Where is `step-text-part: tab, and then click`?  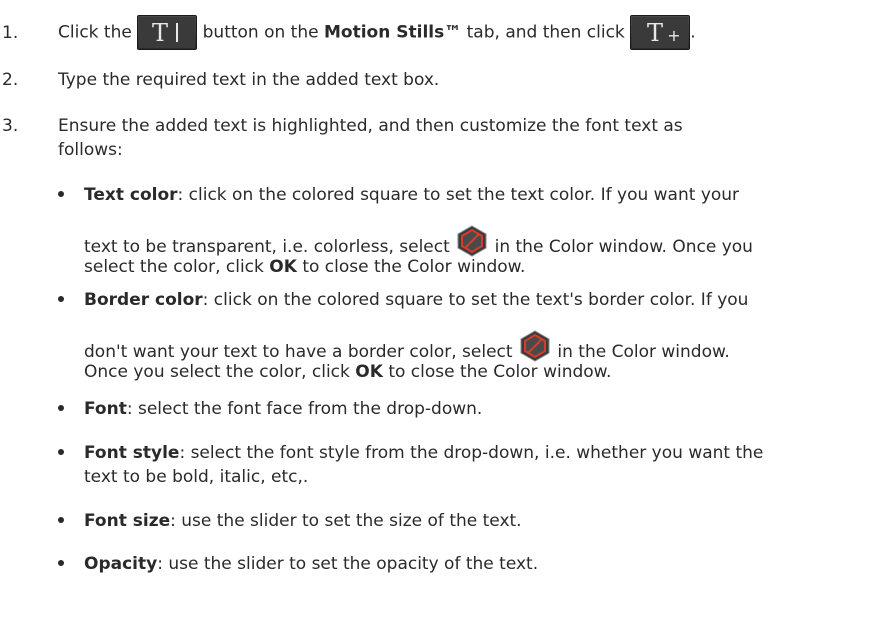 step-text-part: tab, and then click is located at coordinates (545, 32).